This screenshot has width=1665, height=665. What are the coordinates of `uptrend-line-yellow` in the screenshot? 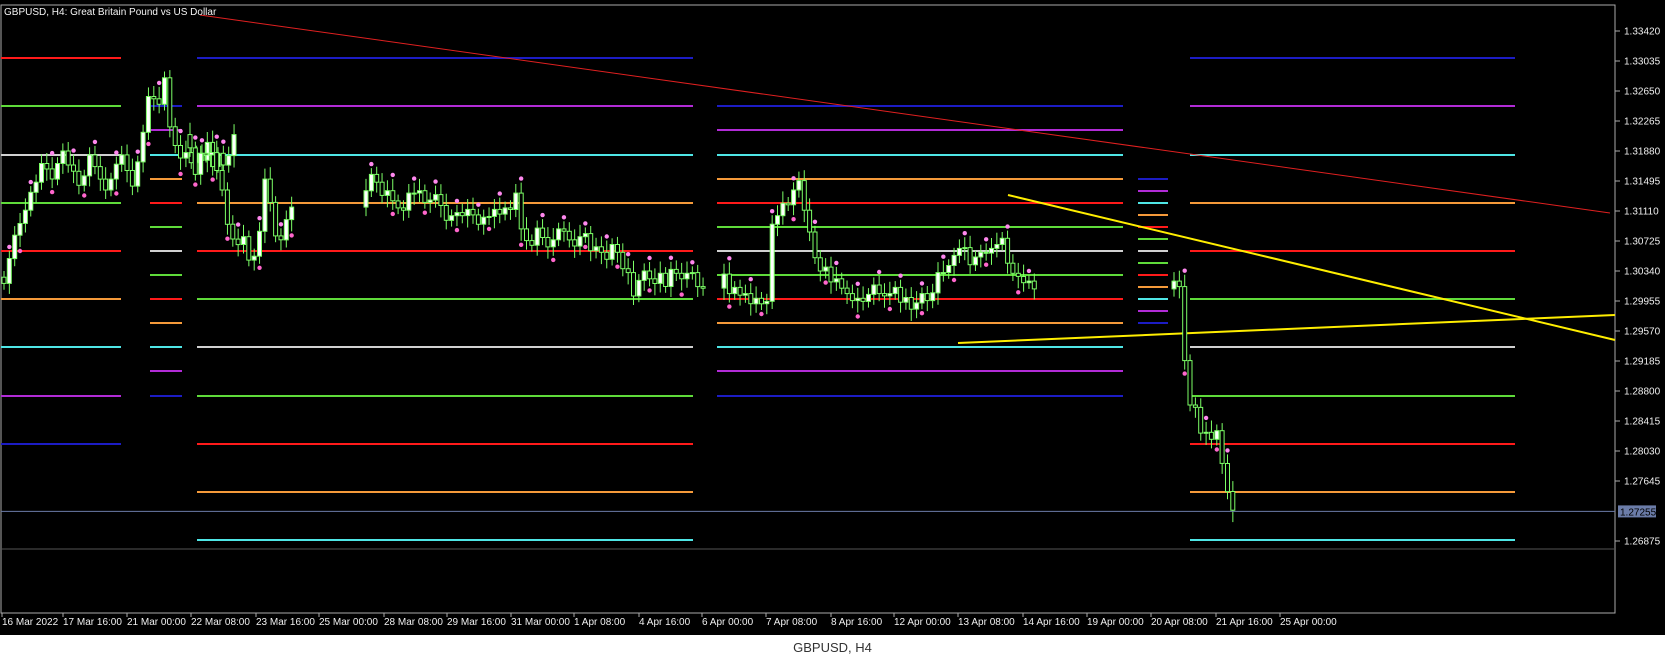 It's located at (1286, 329).